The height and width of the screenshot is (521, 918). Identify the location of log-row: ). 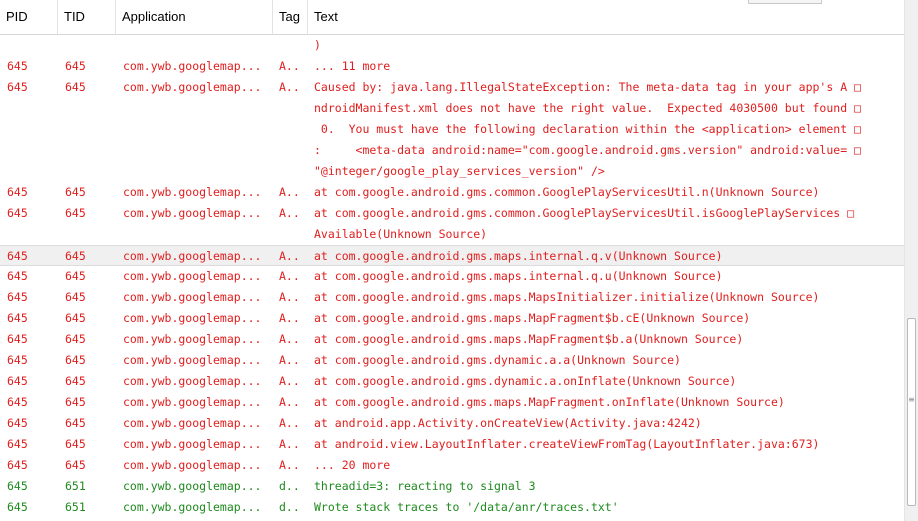
(452, 45).